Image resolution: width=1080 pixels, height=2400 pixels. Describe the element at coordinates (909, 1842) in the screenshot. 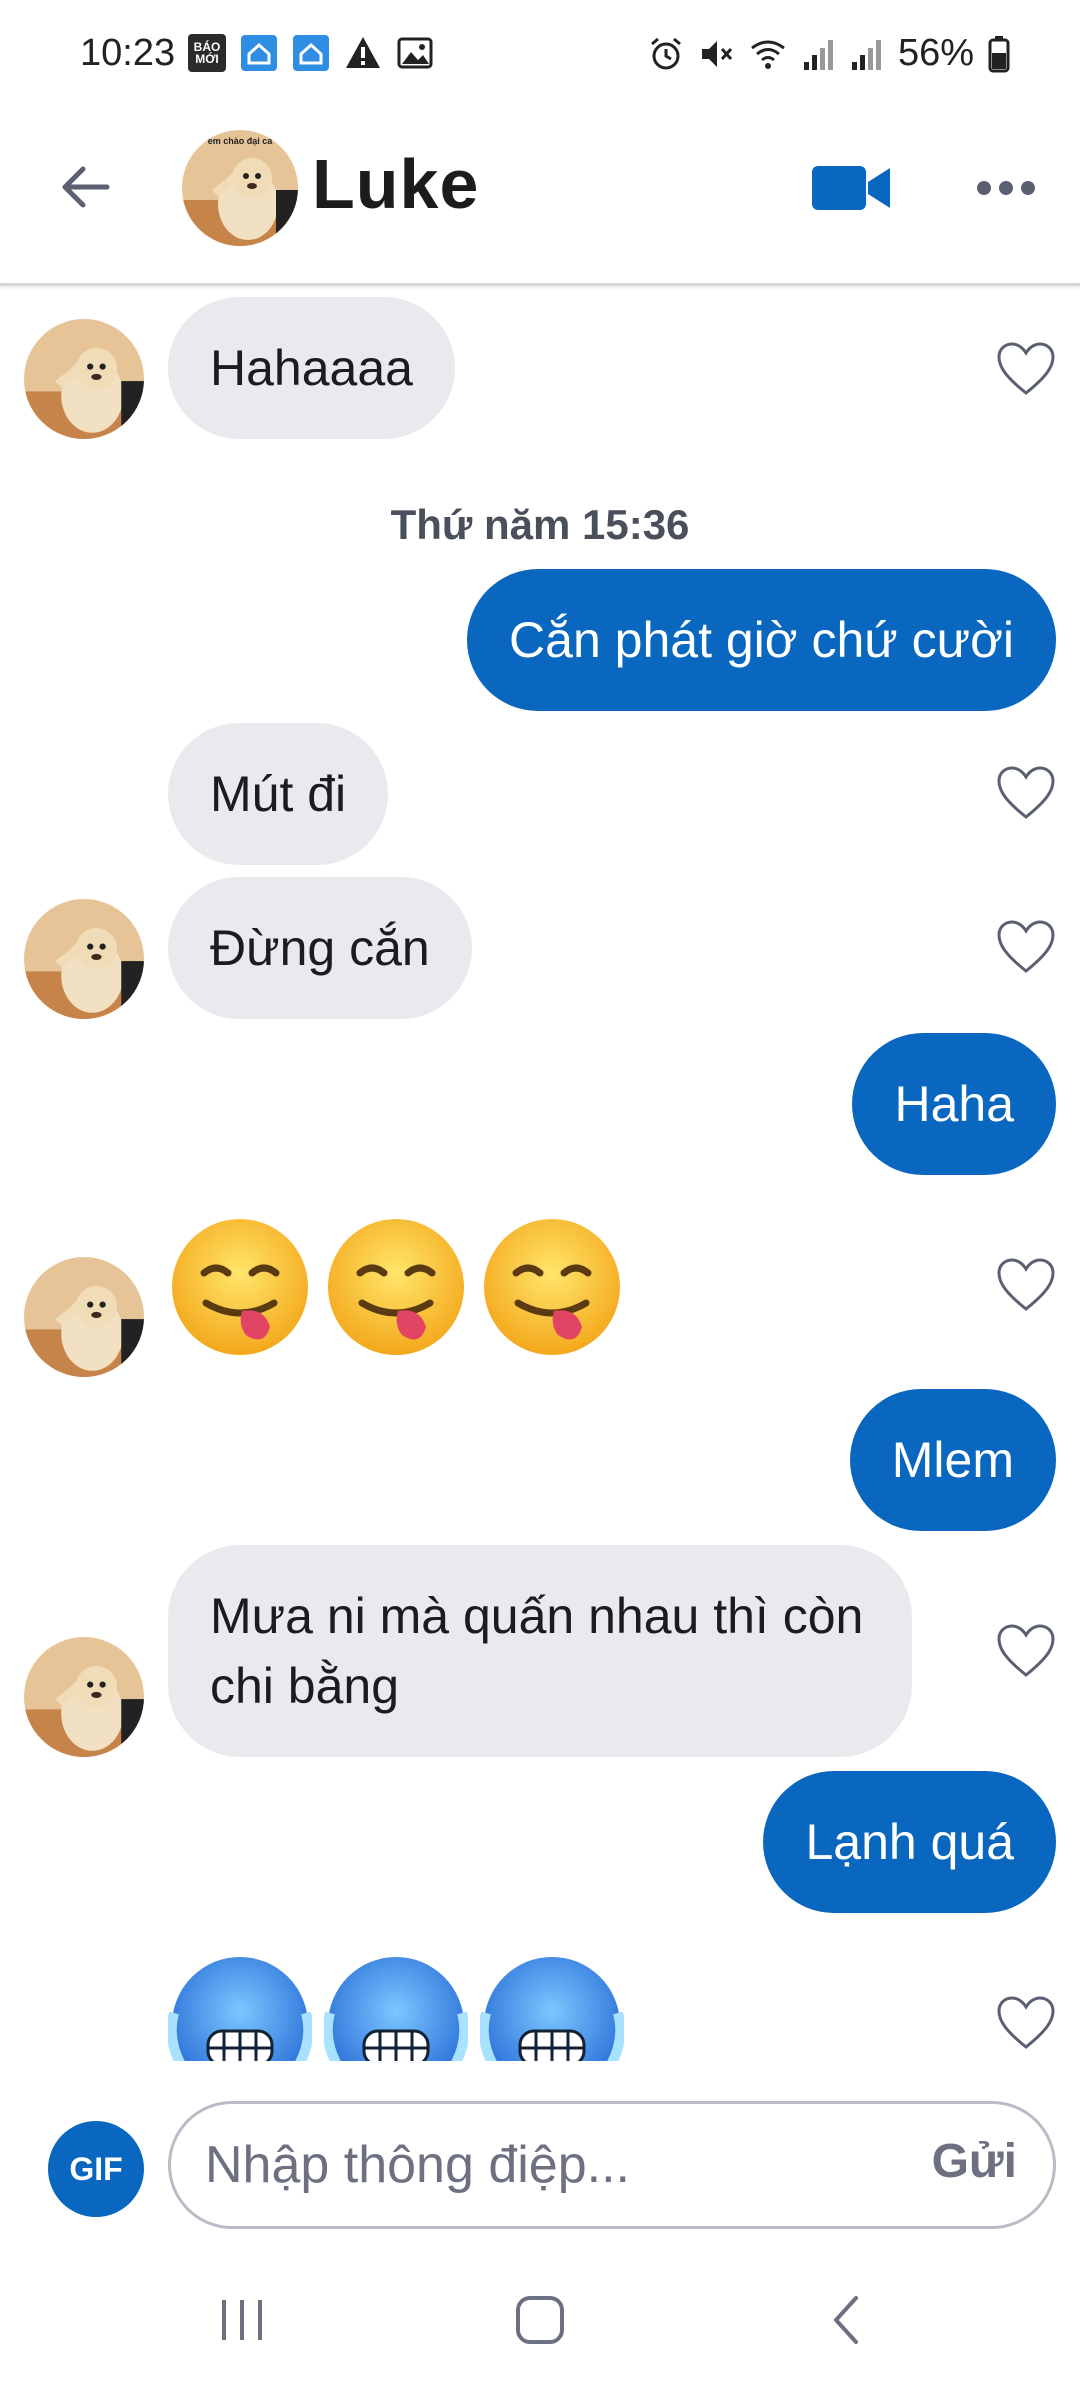

I see `outgoing-message: Lạnh quá` at that location.